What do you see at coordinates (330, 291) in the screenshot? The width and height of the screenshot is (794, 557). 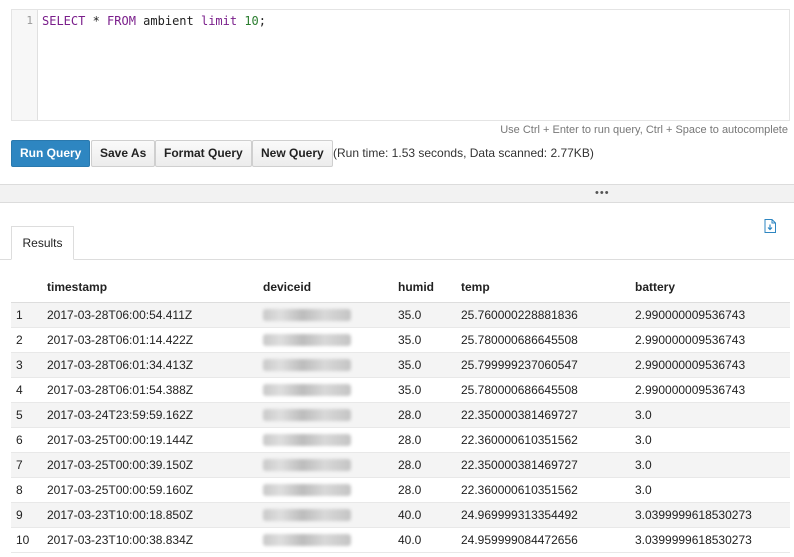 I see `column-header-deviceid: deviceid` at bounding box center [330, 291].